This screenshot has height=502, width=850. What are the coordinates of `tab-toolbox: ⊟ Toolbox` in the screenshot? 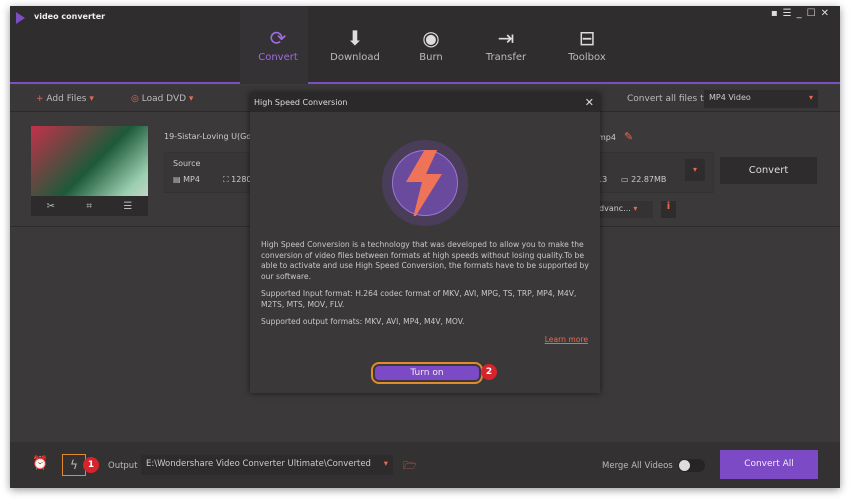 It's located at (587, 43).